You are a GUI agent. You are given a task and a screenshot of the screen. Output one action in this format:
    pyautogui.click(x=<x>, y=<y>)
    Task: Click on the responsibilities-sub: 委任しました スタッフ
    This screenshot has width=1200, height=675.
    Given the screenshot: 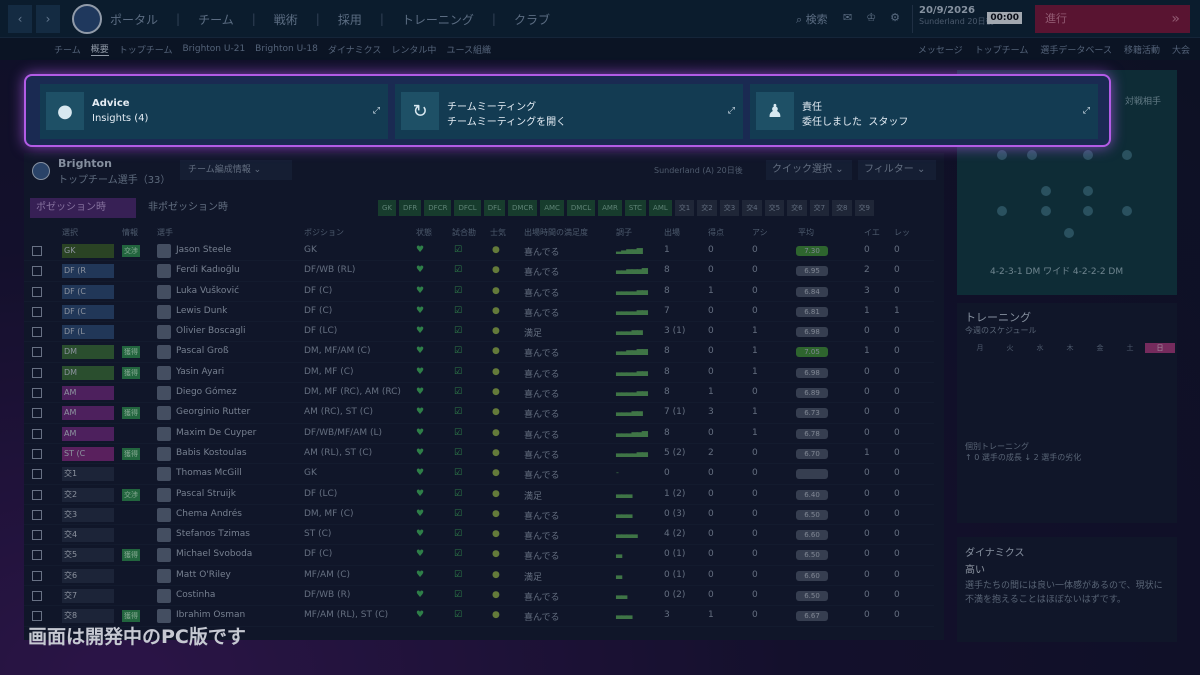 What is the action you would take?
    pyautogui.click(x=855, y=120)
    